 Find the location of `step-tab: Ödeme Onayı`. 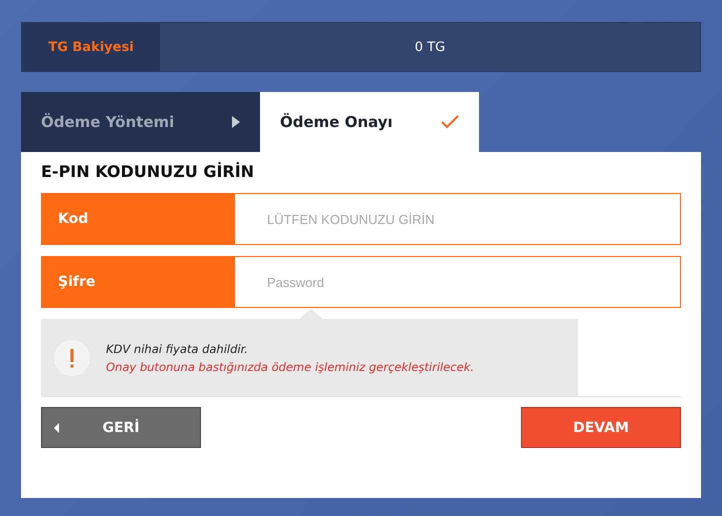

step-tab: Ödeme Onayı is located at coordinates (369, 122).